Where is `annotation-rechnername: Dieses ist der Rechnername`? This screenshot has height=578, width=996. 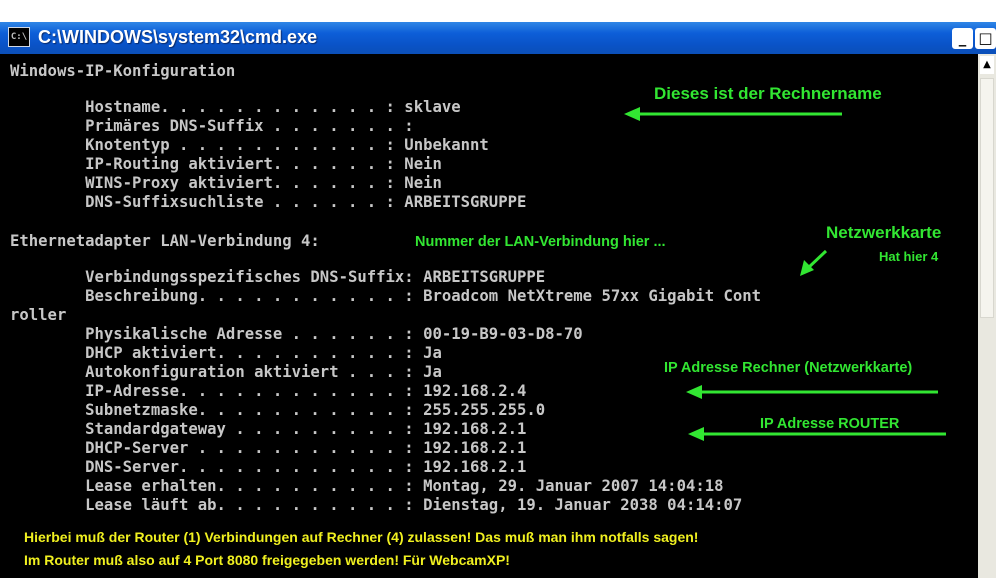
annotation-rechnername: Dieses ist der Rechnername is located at coordinates (768, 93).